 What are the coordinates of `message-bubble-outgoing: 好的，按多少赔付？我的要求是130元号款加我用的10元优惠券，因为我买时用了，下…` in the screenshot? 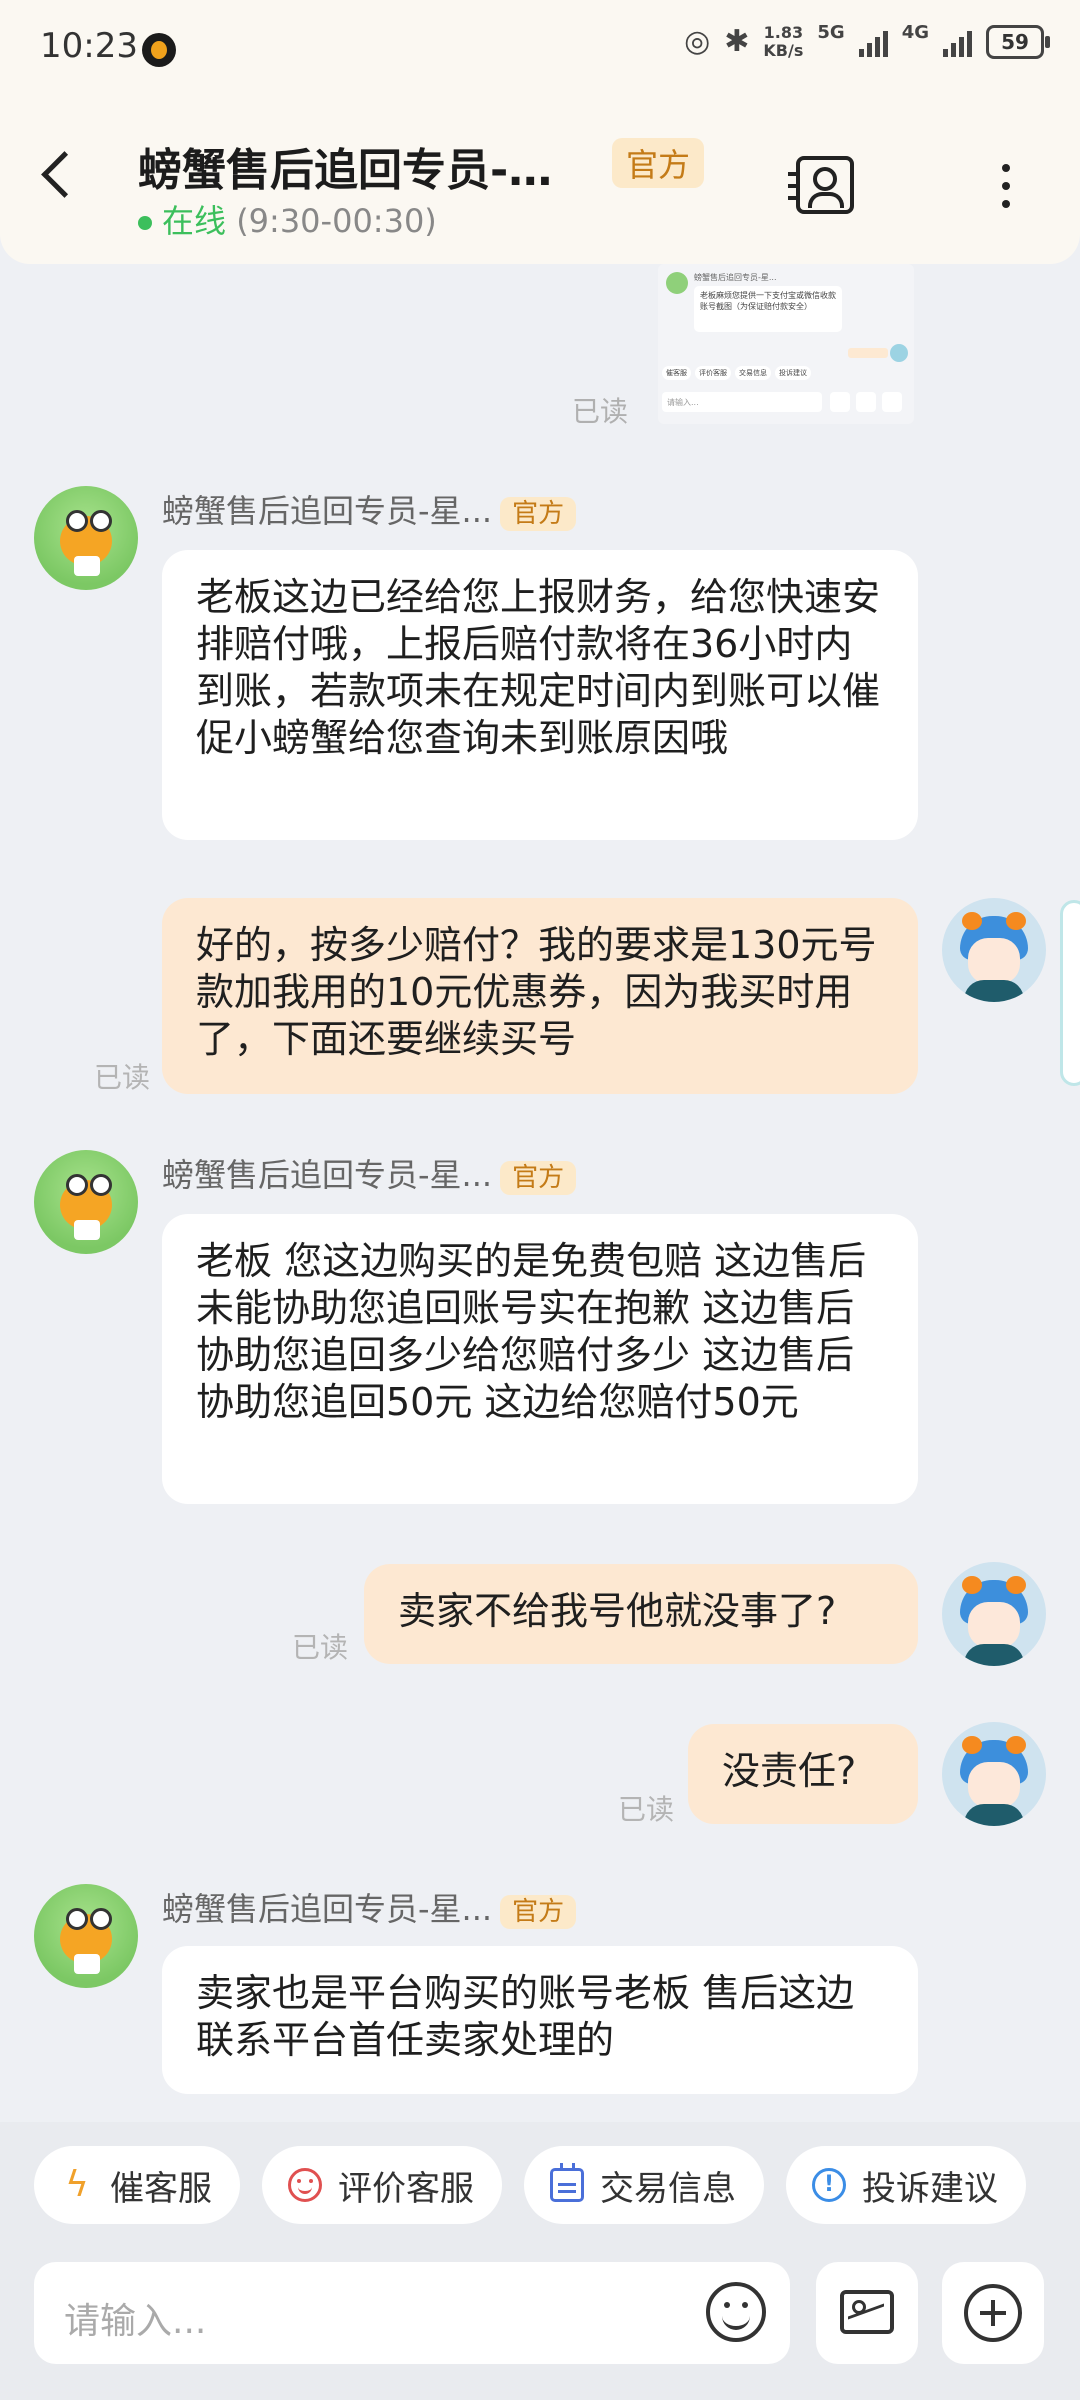 It's located at (540, 996).